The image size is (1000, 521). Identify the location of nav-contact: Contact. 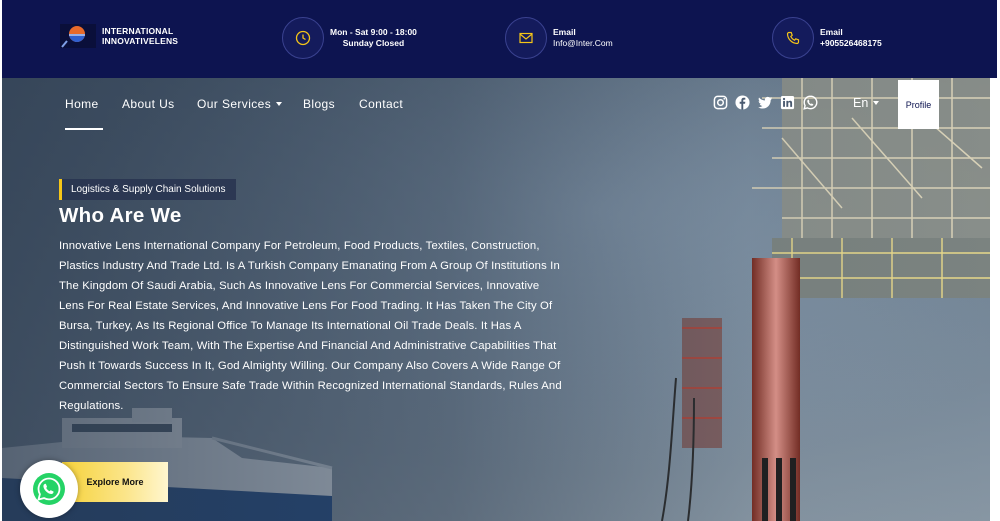
(381, 104).